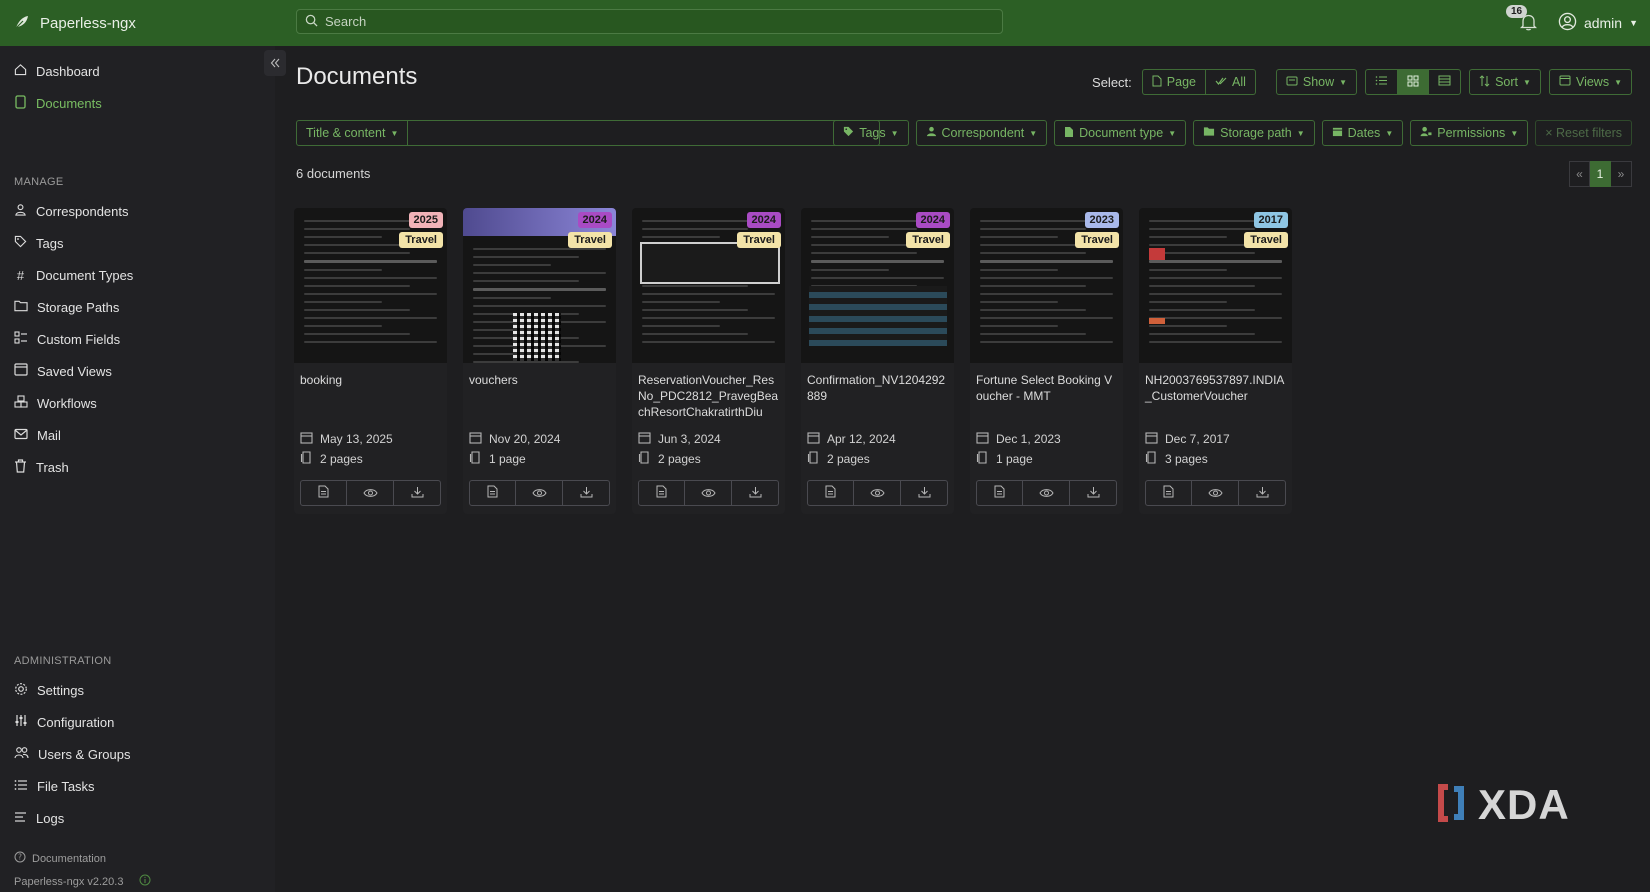  Describe the element at coordinates (1522, 19) in the screenshot. I see `notifications-button: 16` at that location.